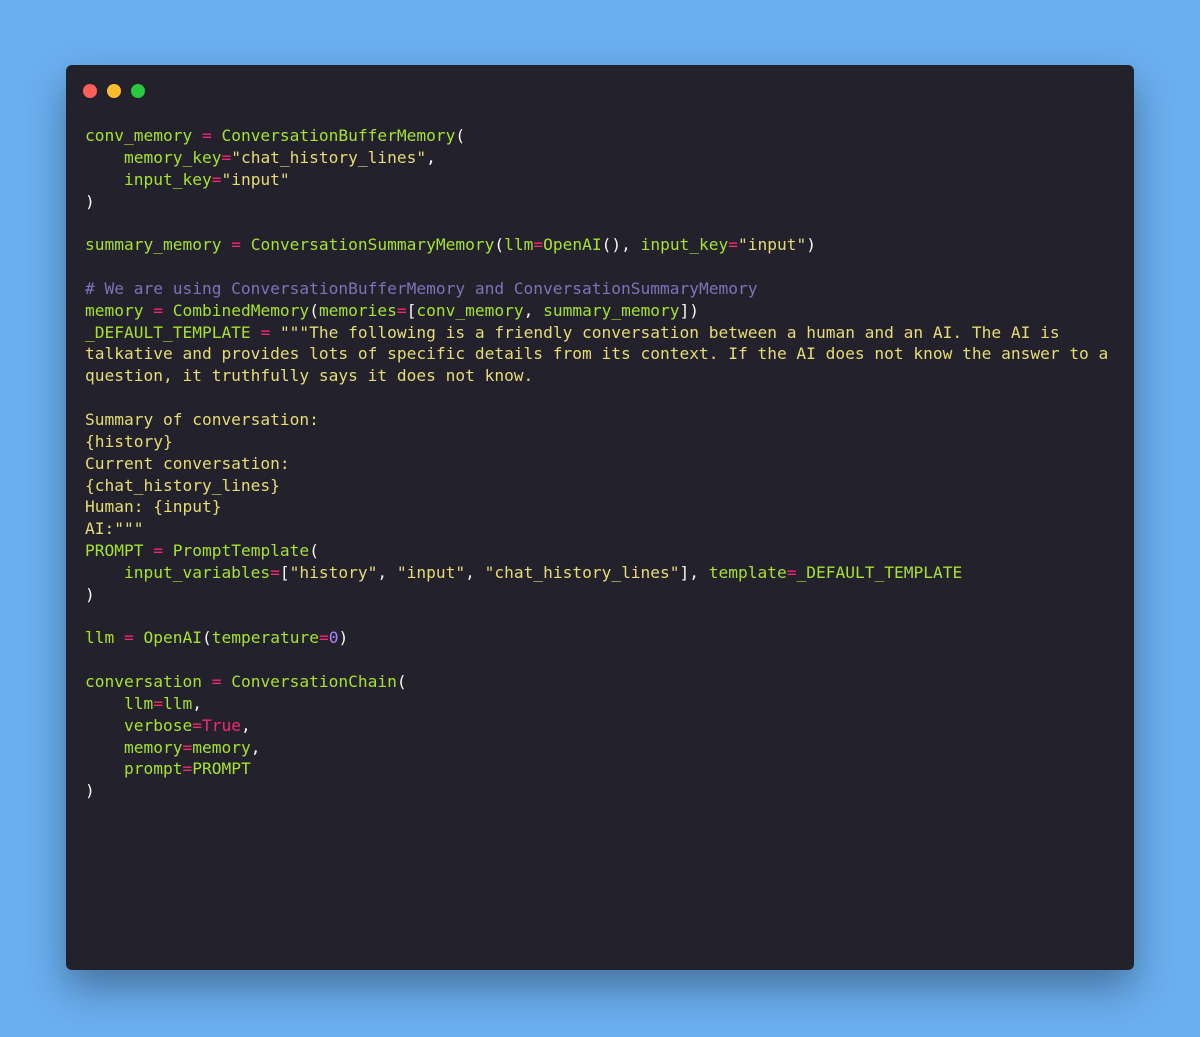 The height and width of the screenshot is (1037, 1200). I want to click on code-token: _DEFAULT_TEMPLATE, so click(168, 332).